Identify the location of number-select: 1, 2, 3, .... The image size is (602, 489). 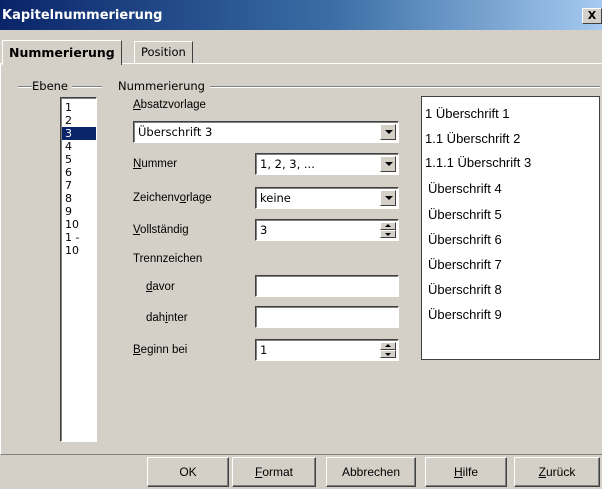
(327, 164).